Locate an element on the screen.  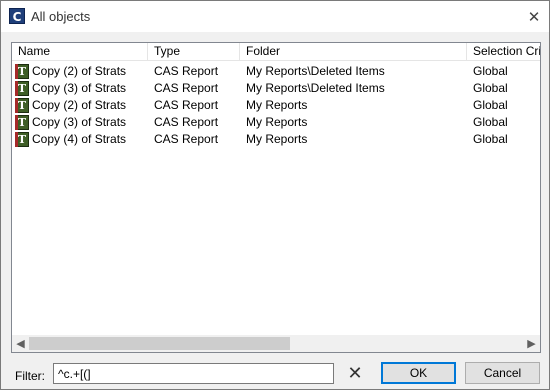
horizontal-scrollbar: ◀ ▶ is located at coordinates (276, 343).